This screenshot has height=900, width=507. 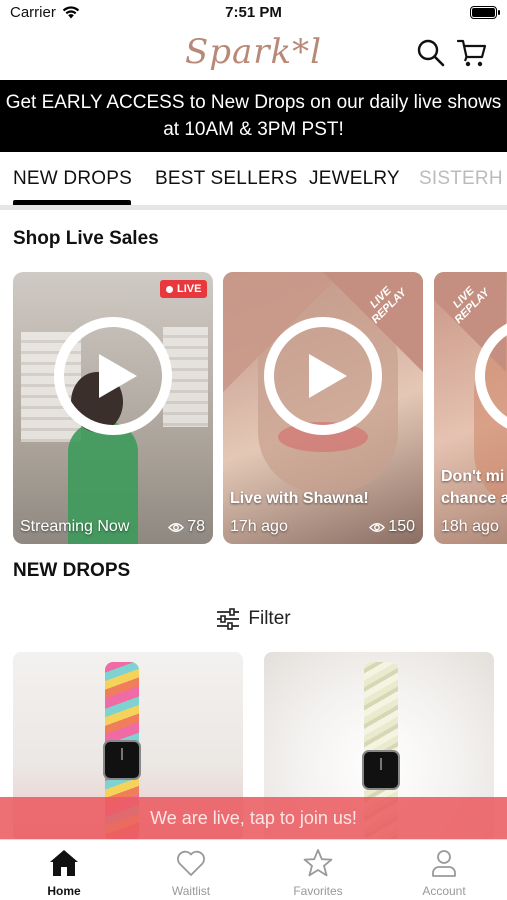 I want to click on card-subtitle: 18h ago, so click(x=470, y=526).